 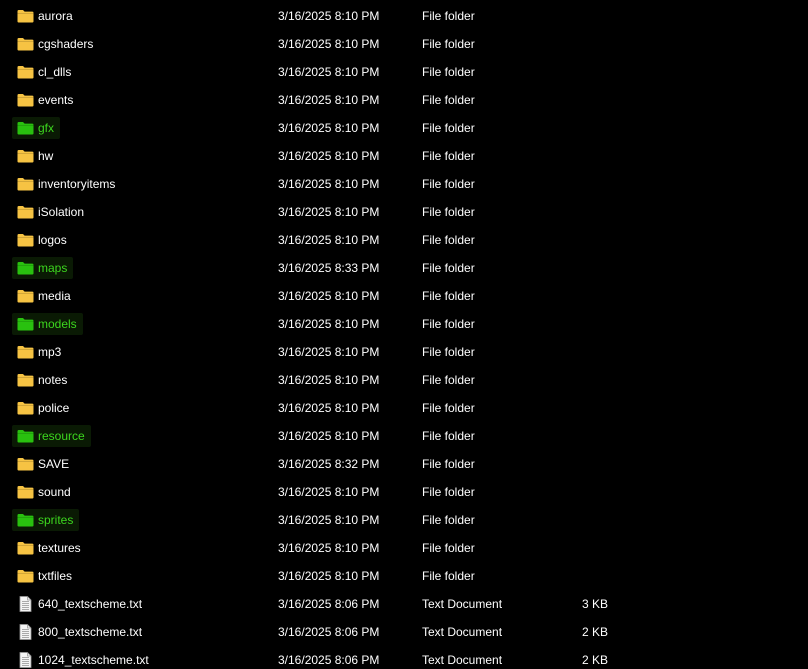 I want to click on file-name: txtfiles, so click(x=55, y=576).